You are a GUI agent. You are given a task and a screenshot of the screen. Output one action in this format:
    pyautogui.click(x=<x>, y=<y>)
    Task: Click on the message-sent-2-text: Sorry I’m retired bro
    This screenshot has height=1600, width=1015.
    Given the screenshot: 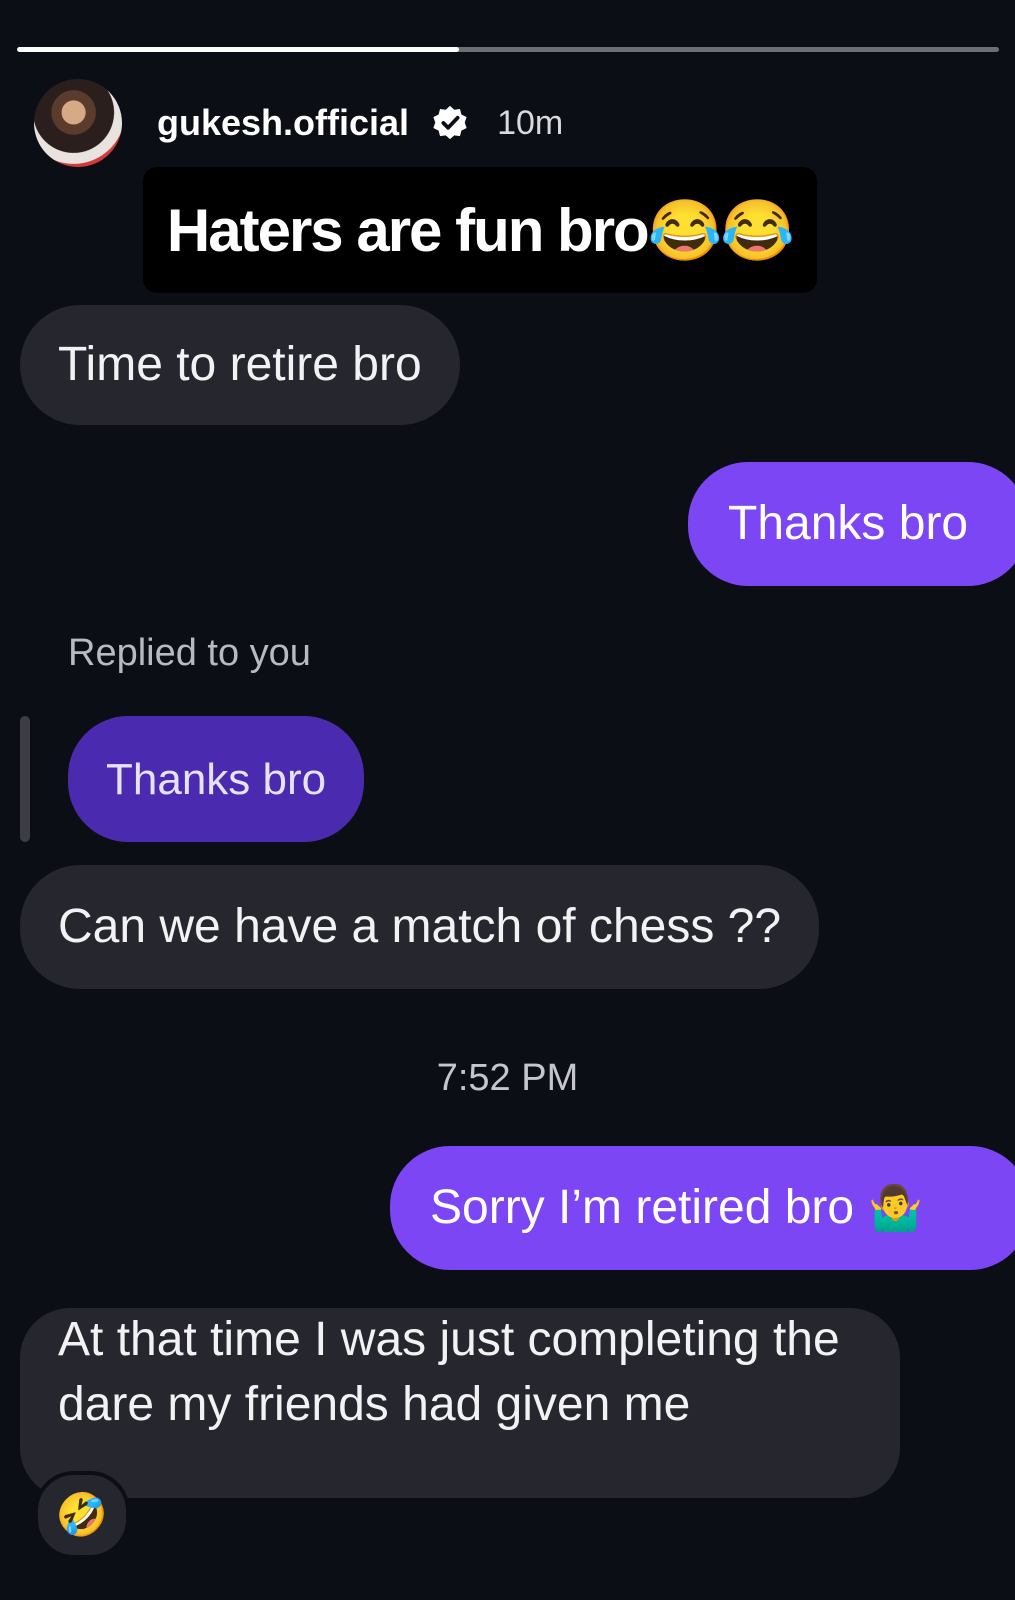 What is the action you would take?
    pyautogui.click(x=642, y=1207)
    